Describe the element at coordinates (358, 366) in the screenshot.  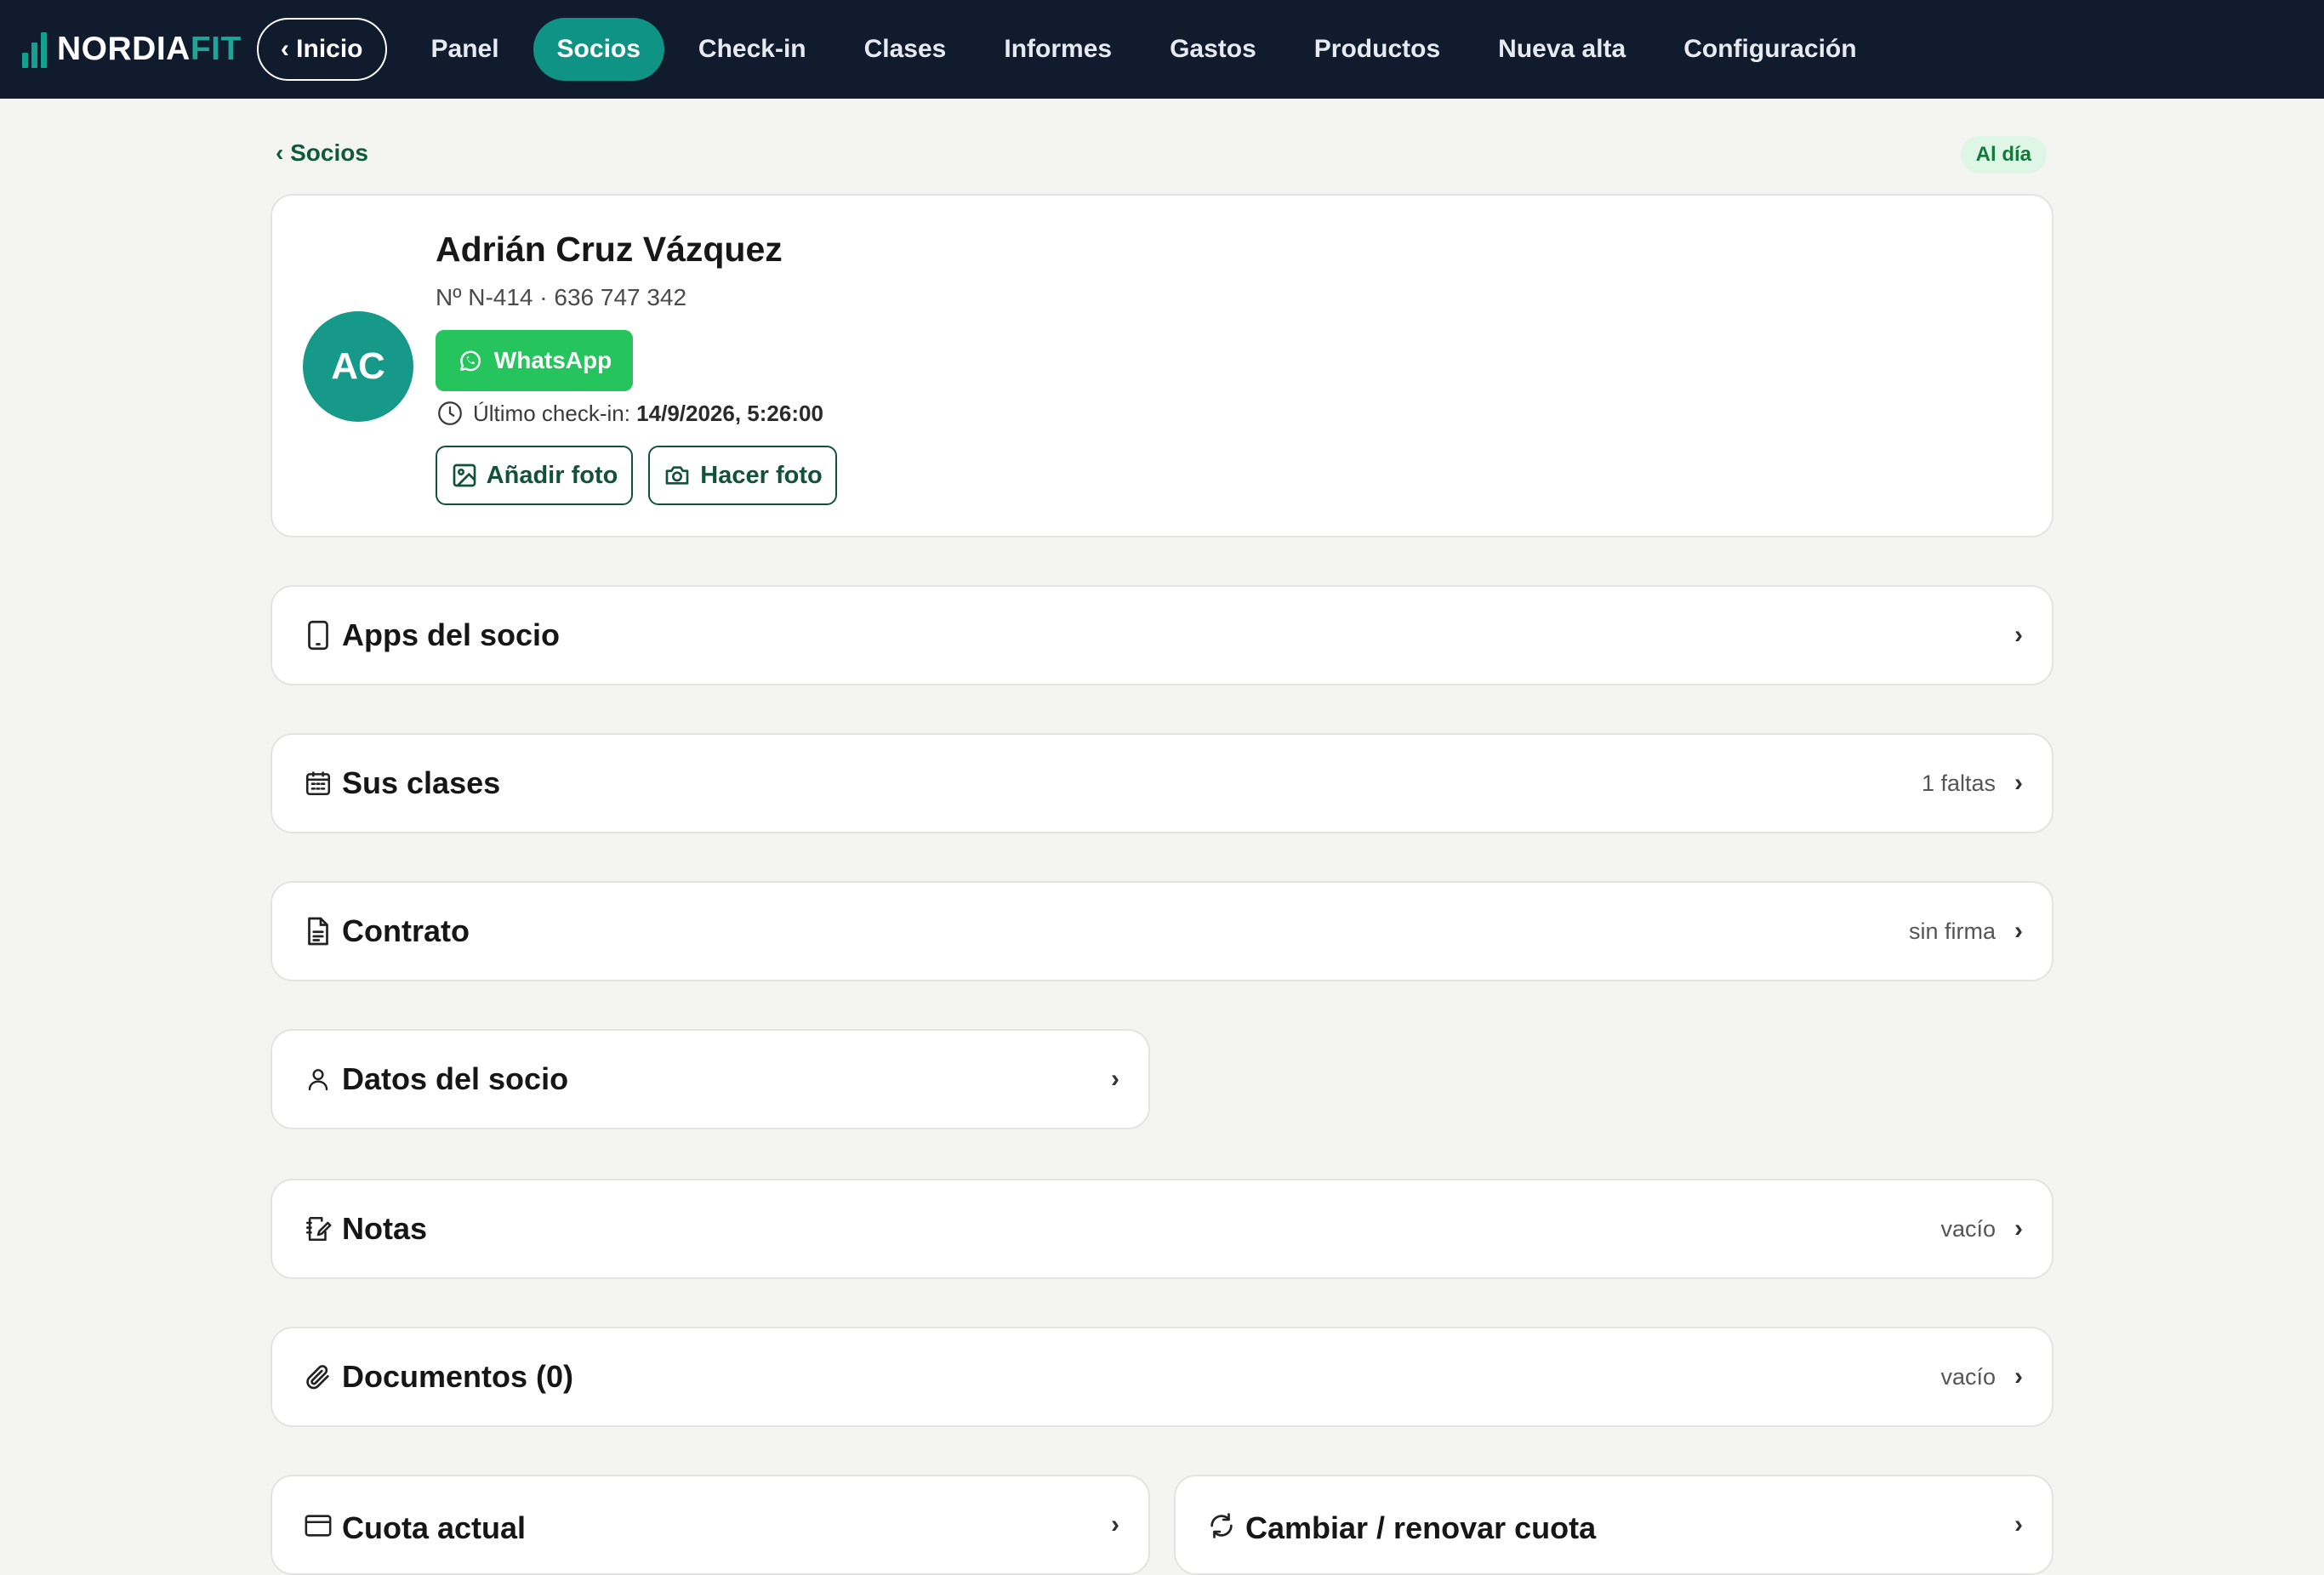
I see `avatar: AC` at that location.